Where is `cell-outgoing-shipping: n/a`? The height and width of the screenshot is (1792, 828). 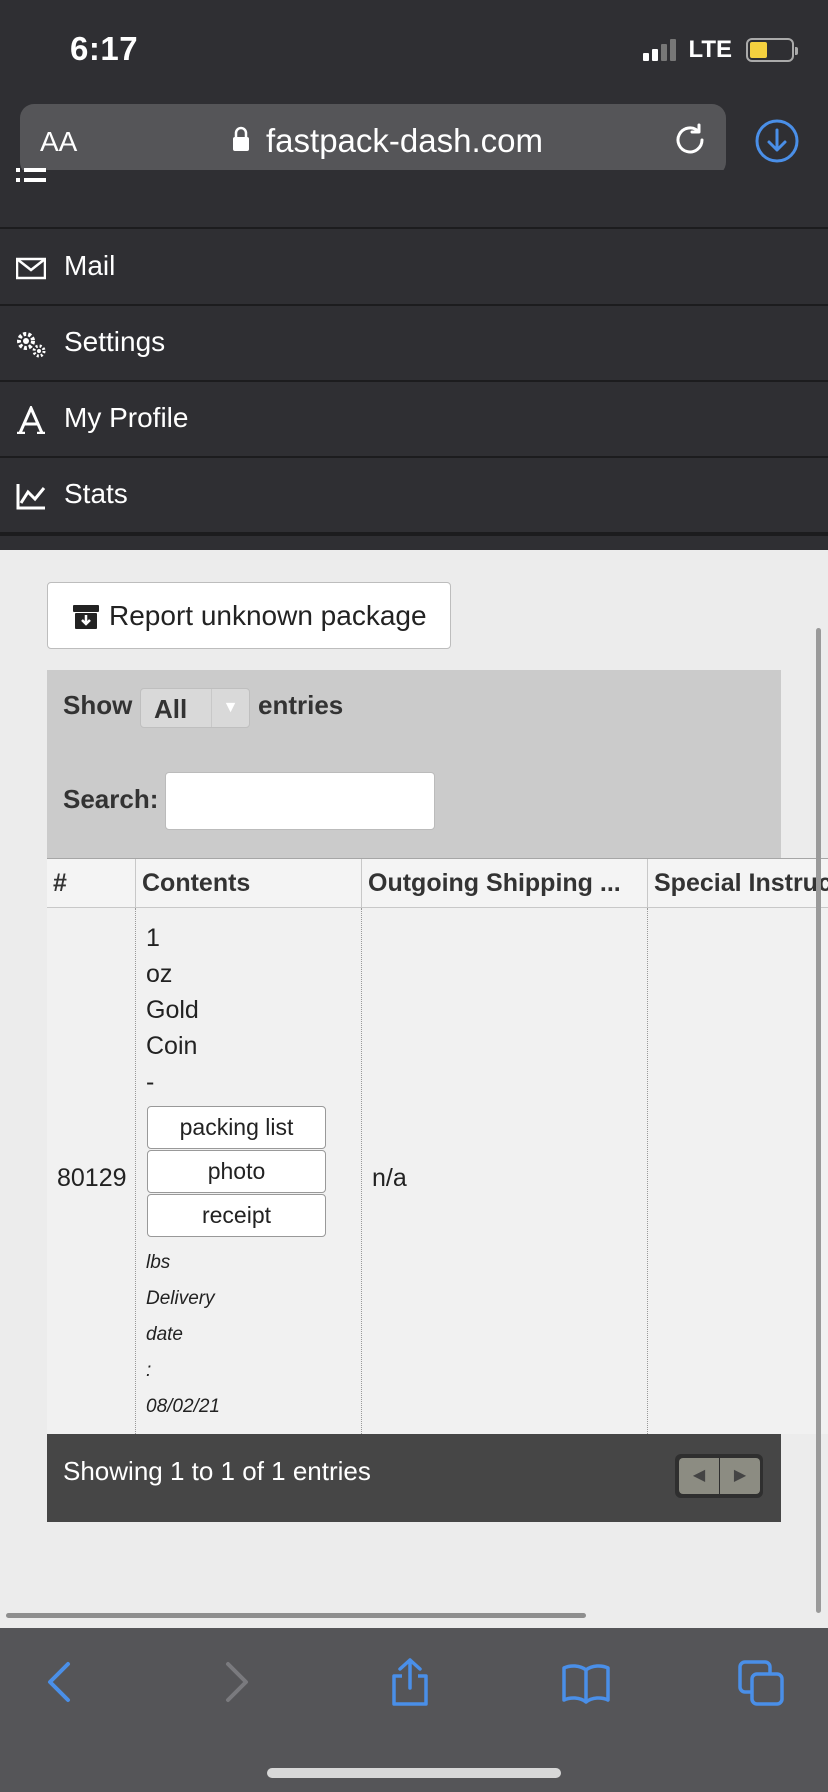 cell-outgoing-shipping: n/a is located at coordinates (504, 1171).